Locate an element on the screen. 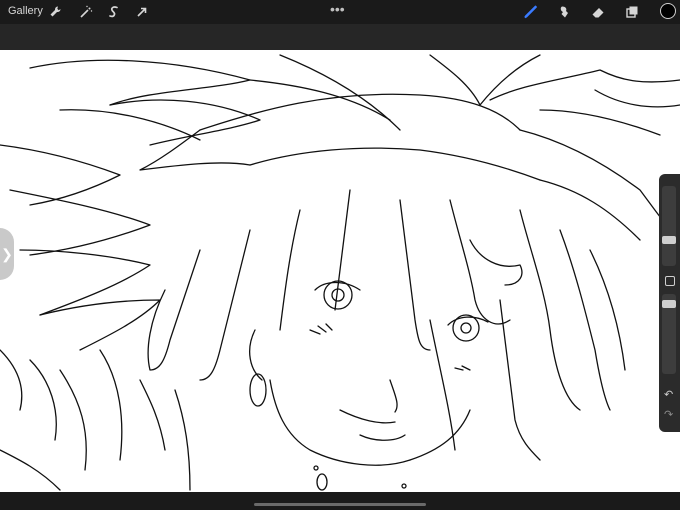  brush-icon is located at coordinates (530, 12).